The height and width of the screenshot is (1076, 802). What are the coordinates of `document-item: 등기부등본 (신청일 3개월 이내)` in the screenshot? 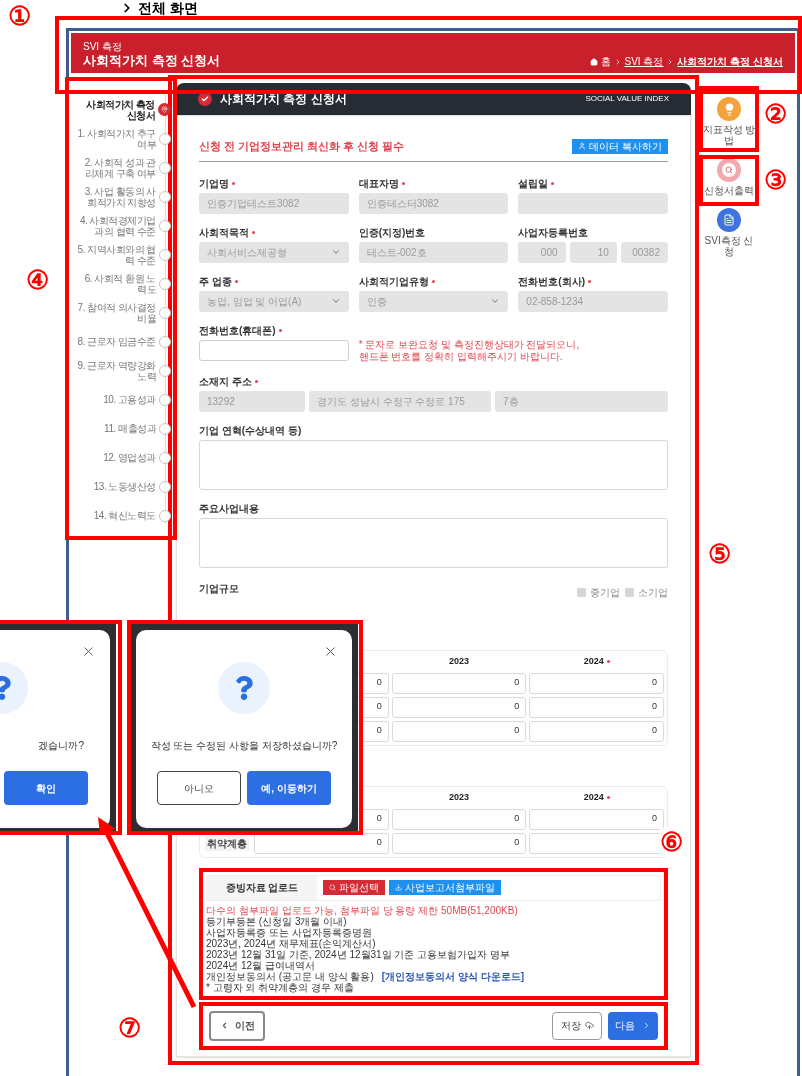 It's located at (276, 921).